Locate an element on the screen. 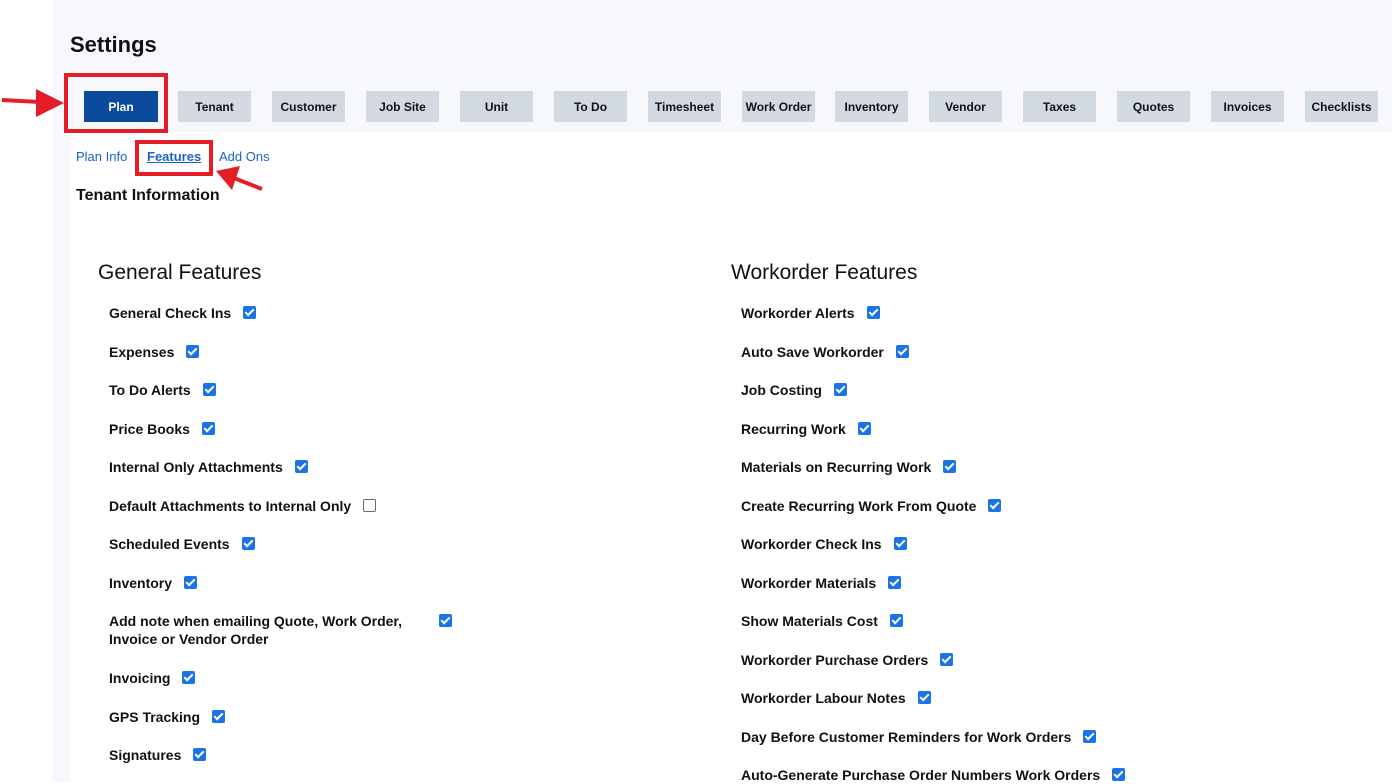 Image resolution: width=1392 pixels, height=784 pixels. feature-workorder-labour-notes: Workorder Labour Notes is located at coordinates (836, 698).